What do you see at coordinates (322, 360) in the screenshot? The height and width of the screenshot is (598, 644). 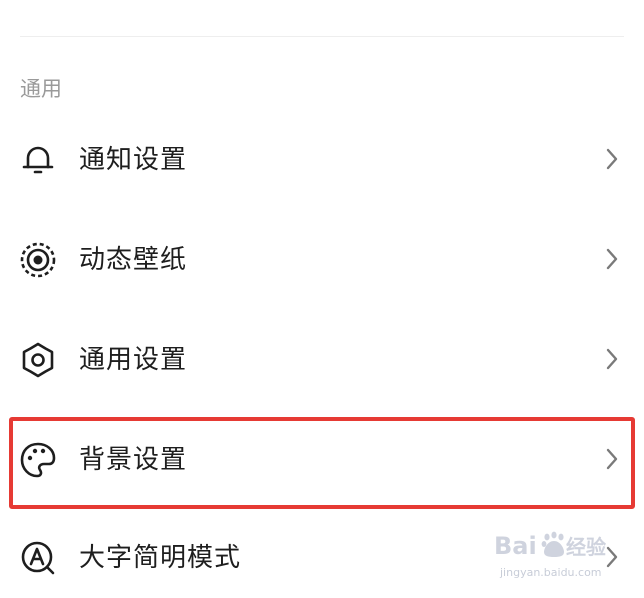 I see `menu-item-general-settings: 通用设置` at bounding box center [322, 360].